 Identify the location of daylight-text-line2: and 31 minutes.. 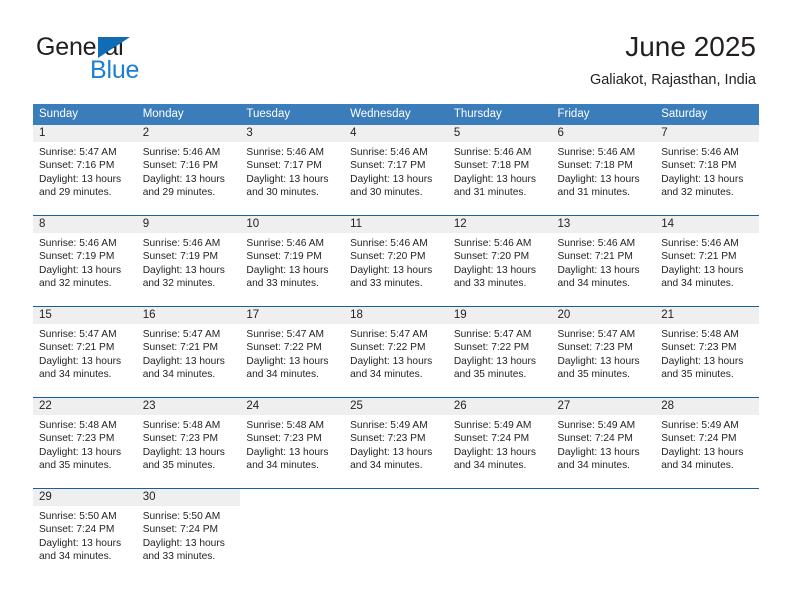
(490, 192).